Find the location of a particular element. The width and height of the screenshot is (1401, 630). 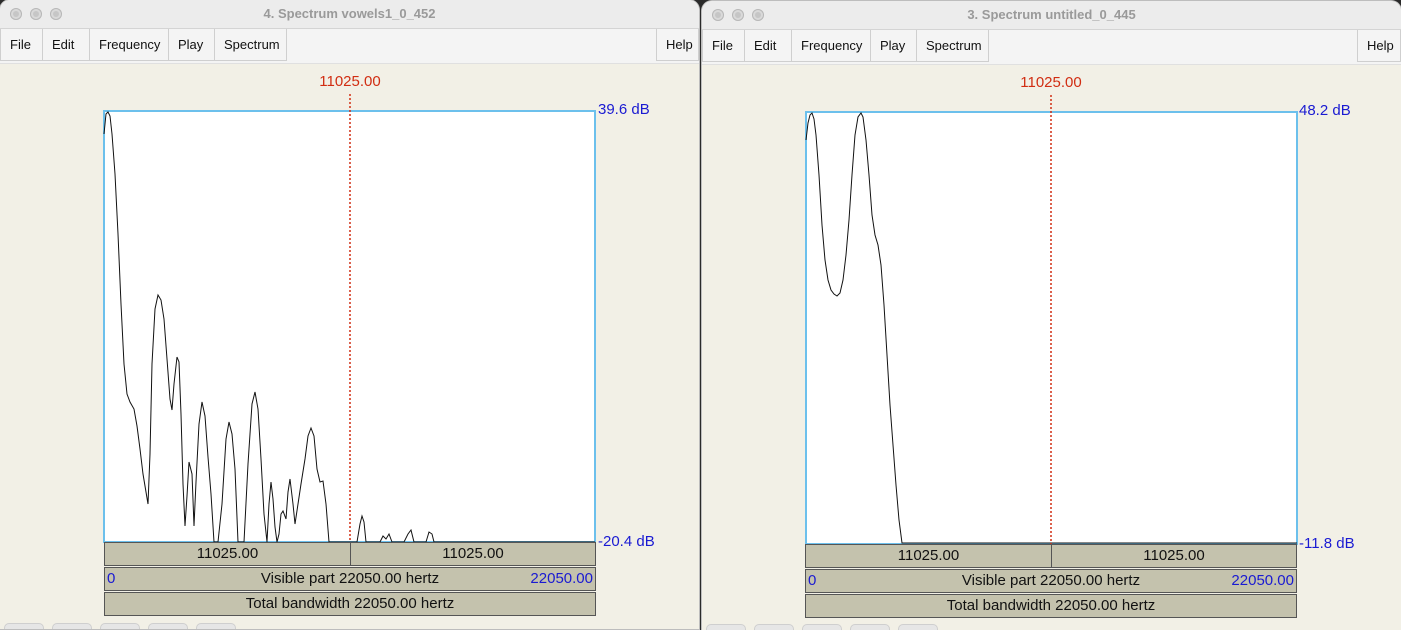

title-bar: 3. Spectrum untitled_0_445 is located at coordinates (1051, 15).